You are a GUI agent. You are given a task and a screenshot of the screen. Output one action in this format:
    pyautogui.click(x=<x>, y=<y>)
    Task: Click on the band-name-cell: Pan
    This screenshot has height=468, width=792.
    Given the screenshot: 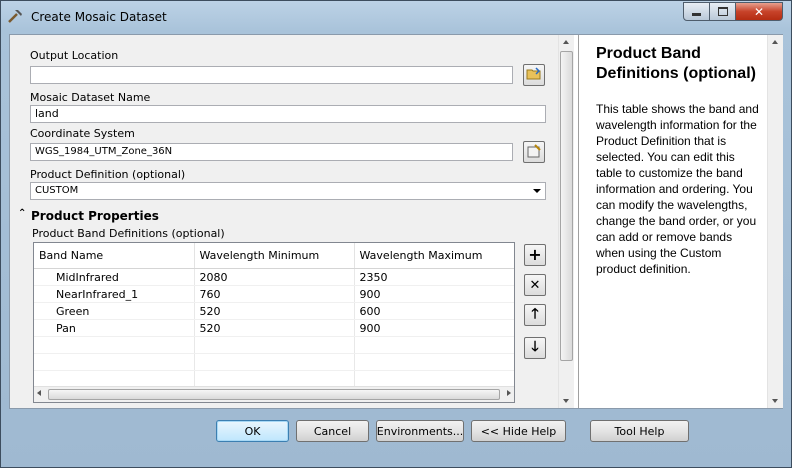 What is the action you would take?
    pyautogui.click(x=114, y=328)
    